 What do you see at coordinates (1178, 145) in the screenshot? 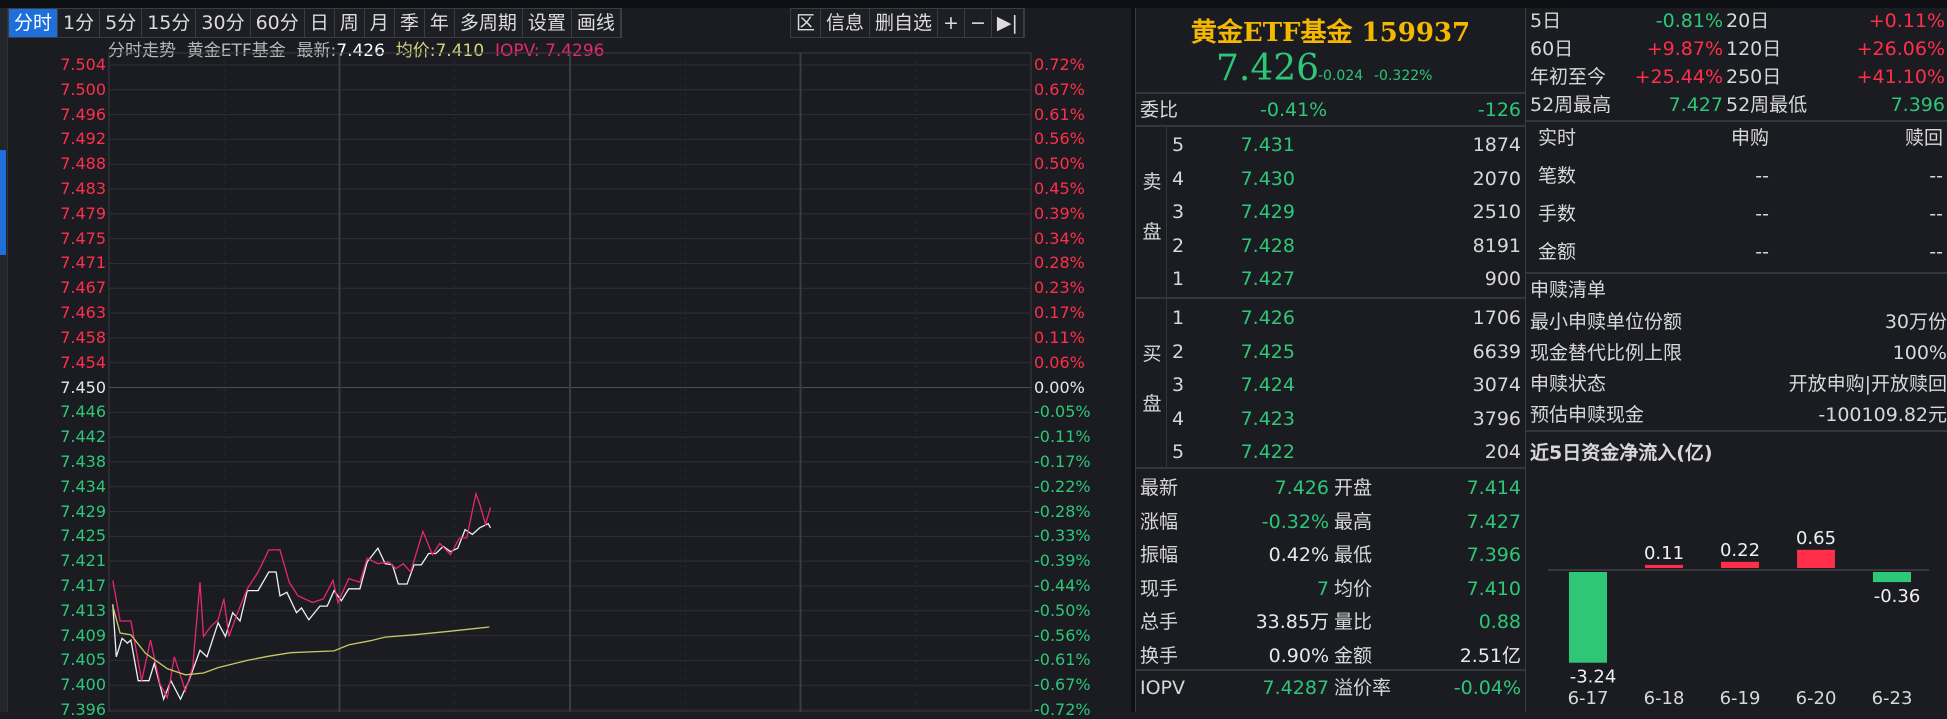
I see `level-number: 5` at bounding box center [1178, 145].